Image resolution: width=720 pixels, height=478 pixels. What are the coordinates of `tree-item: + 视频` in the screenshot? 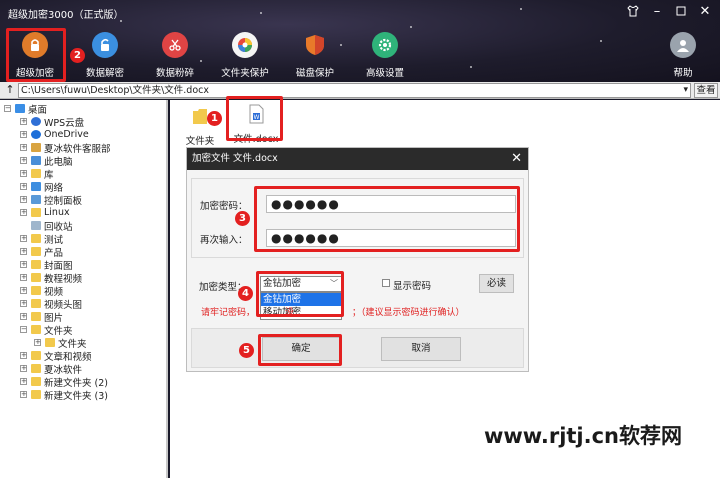 It's located at (41, 291).